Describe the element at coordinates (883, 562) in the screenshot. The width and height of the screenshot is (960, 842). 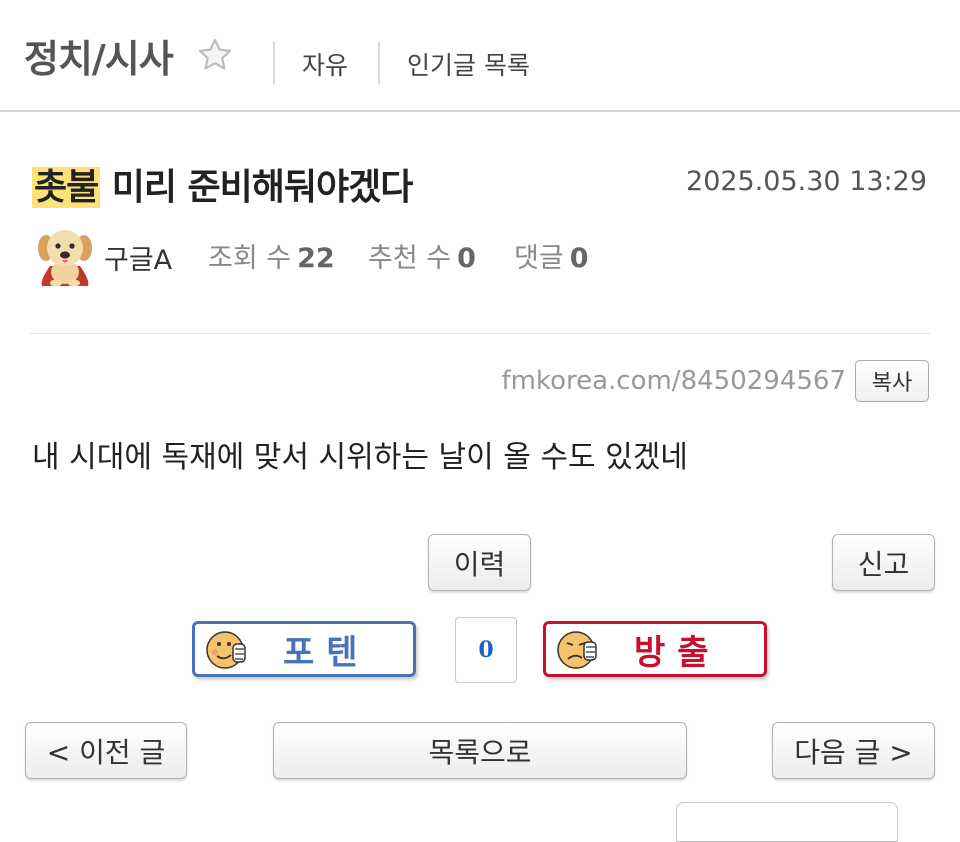
I see `report-button: 신고` at that location.